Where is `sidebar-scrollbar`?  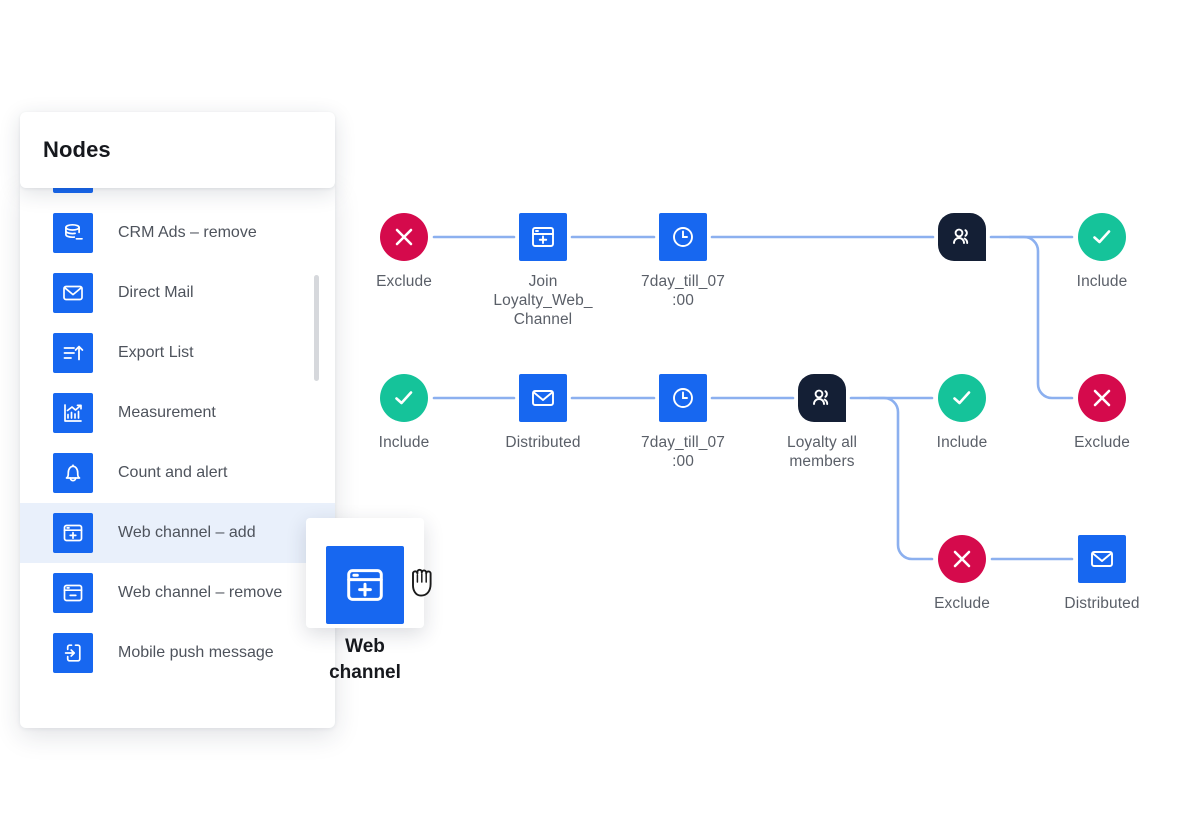
sidebar-scrollbar is located at coordinates (316, 328).